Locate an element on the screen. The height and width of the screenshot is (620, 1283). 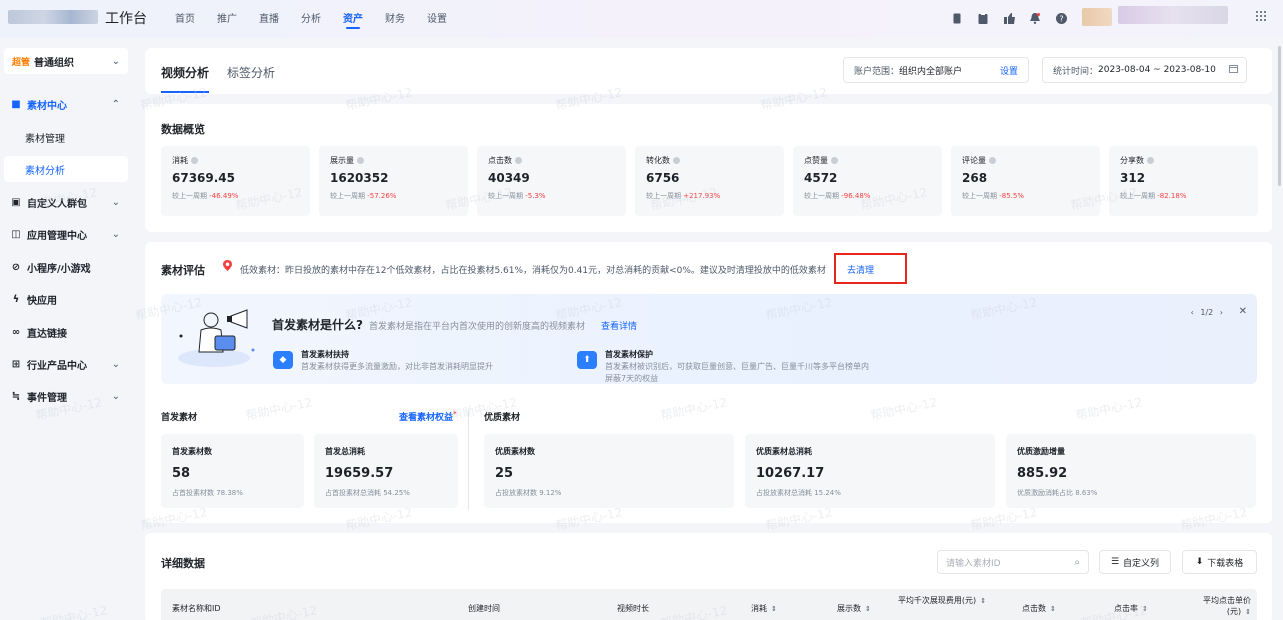
link-icon: ∞ is located at coordinates (16, 332).